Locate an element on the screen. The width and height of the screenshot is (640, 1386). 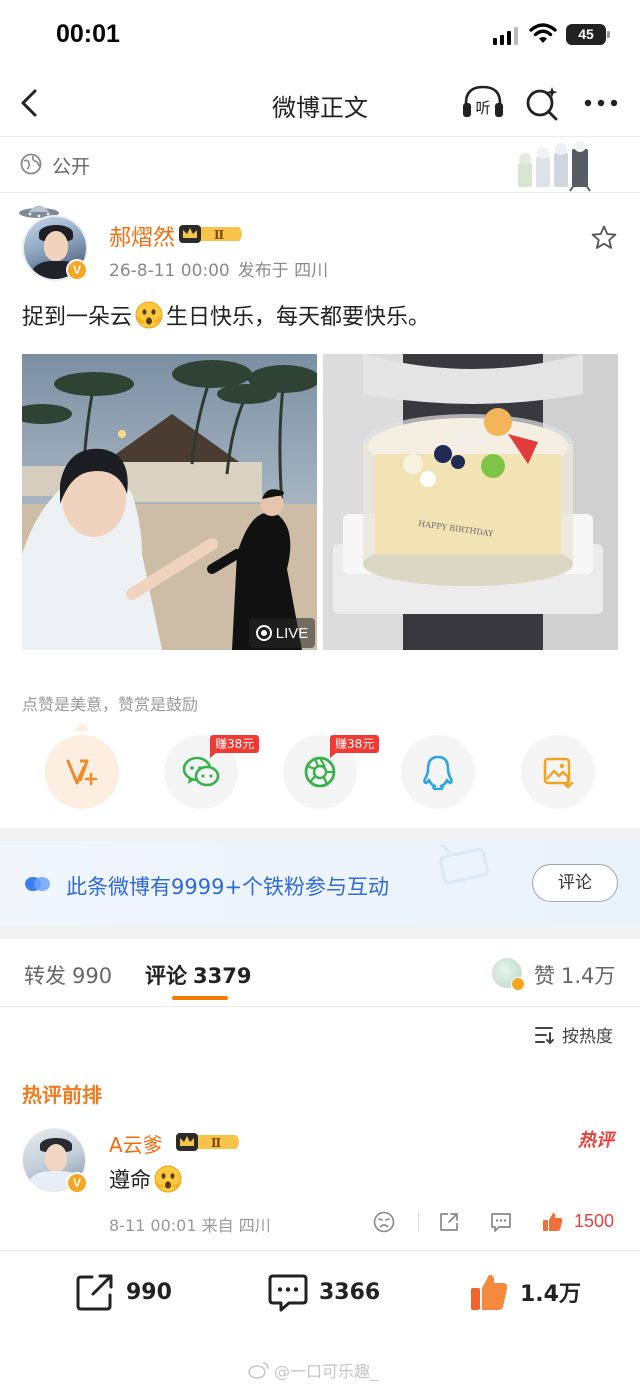
live-label: LIVE is located at coordinates (292, 633).